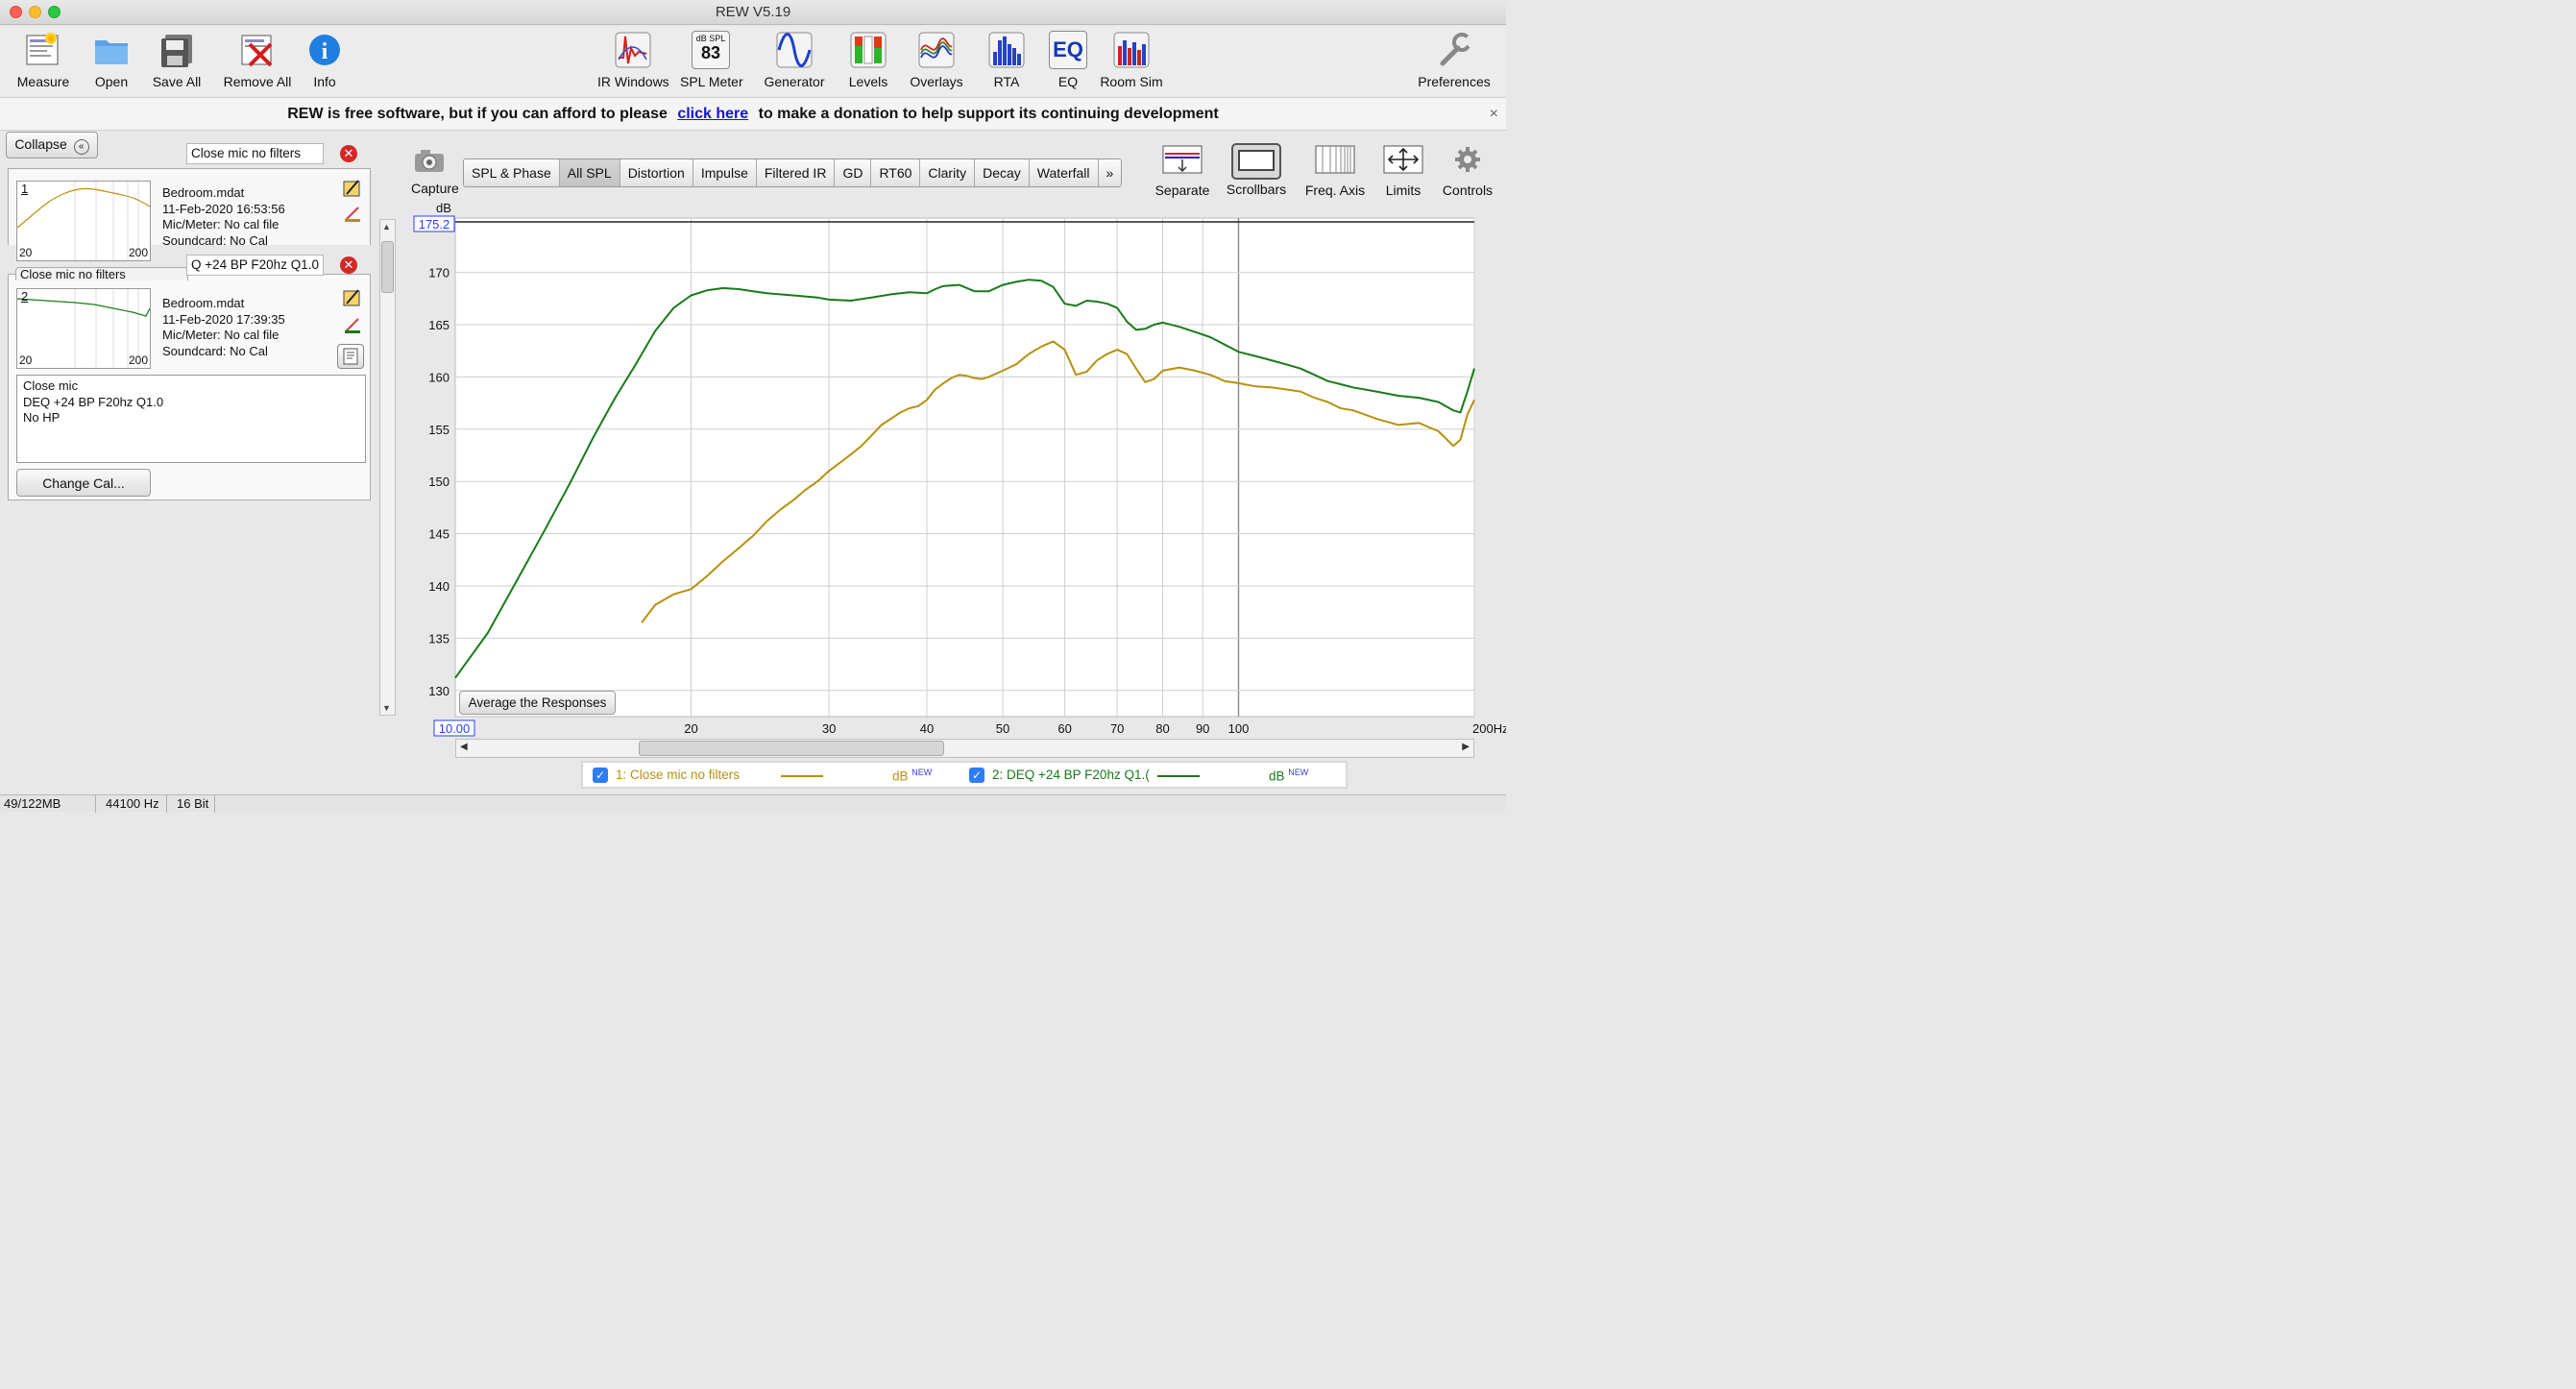  What do you see at coordinates (1467, 159) in the screenshot?
I see `gear-icon` at bounding box center [1467, 159].